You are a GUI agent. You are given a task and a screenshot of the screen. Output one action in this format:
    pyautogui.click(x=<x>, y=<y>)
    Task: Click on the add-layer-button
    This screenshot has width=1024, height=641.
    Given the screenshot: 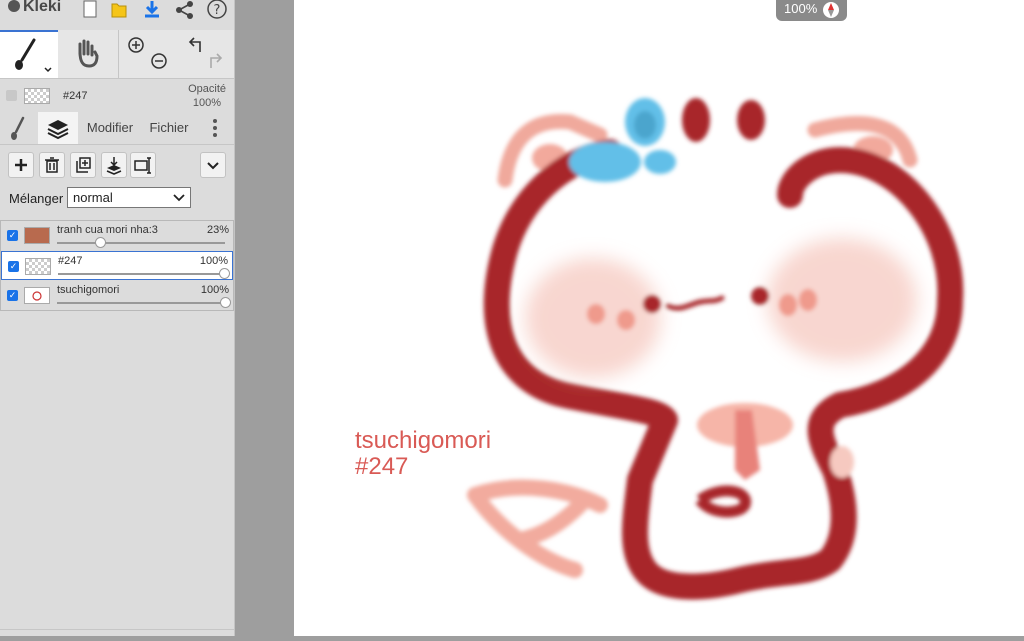 What is the action you would take?
    pyautogui.click(x=21, y=165)
    